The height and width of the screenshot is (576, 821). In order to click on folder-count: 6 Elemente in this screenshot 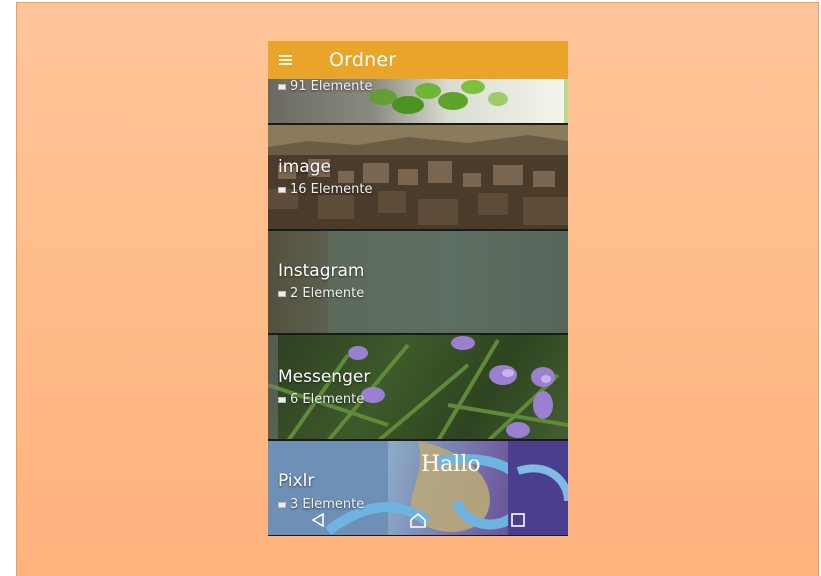, I will do `click(321, 399)`.